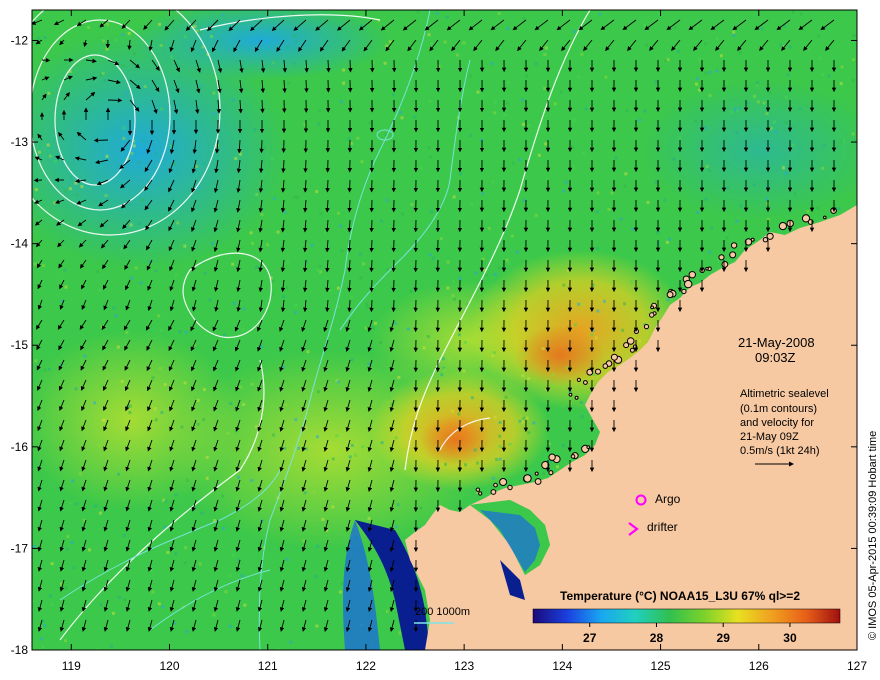 The image size is (880, 680). I want to click on colorbar-tick-label: 30, so click(790, 638).